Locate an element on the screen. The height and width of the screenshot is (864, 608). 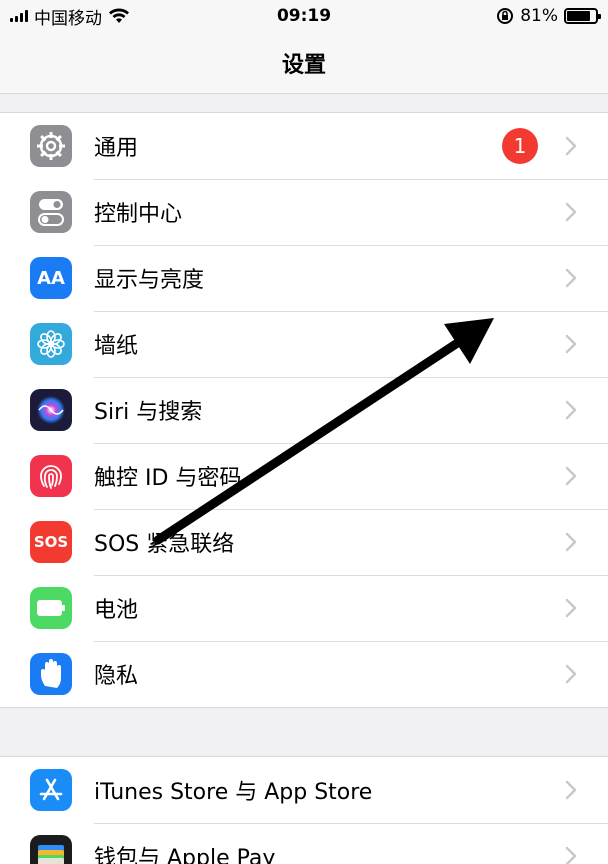
icon-text: SOS is located at coordinates (51, 542).